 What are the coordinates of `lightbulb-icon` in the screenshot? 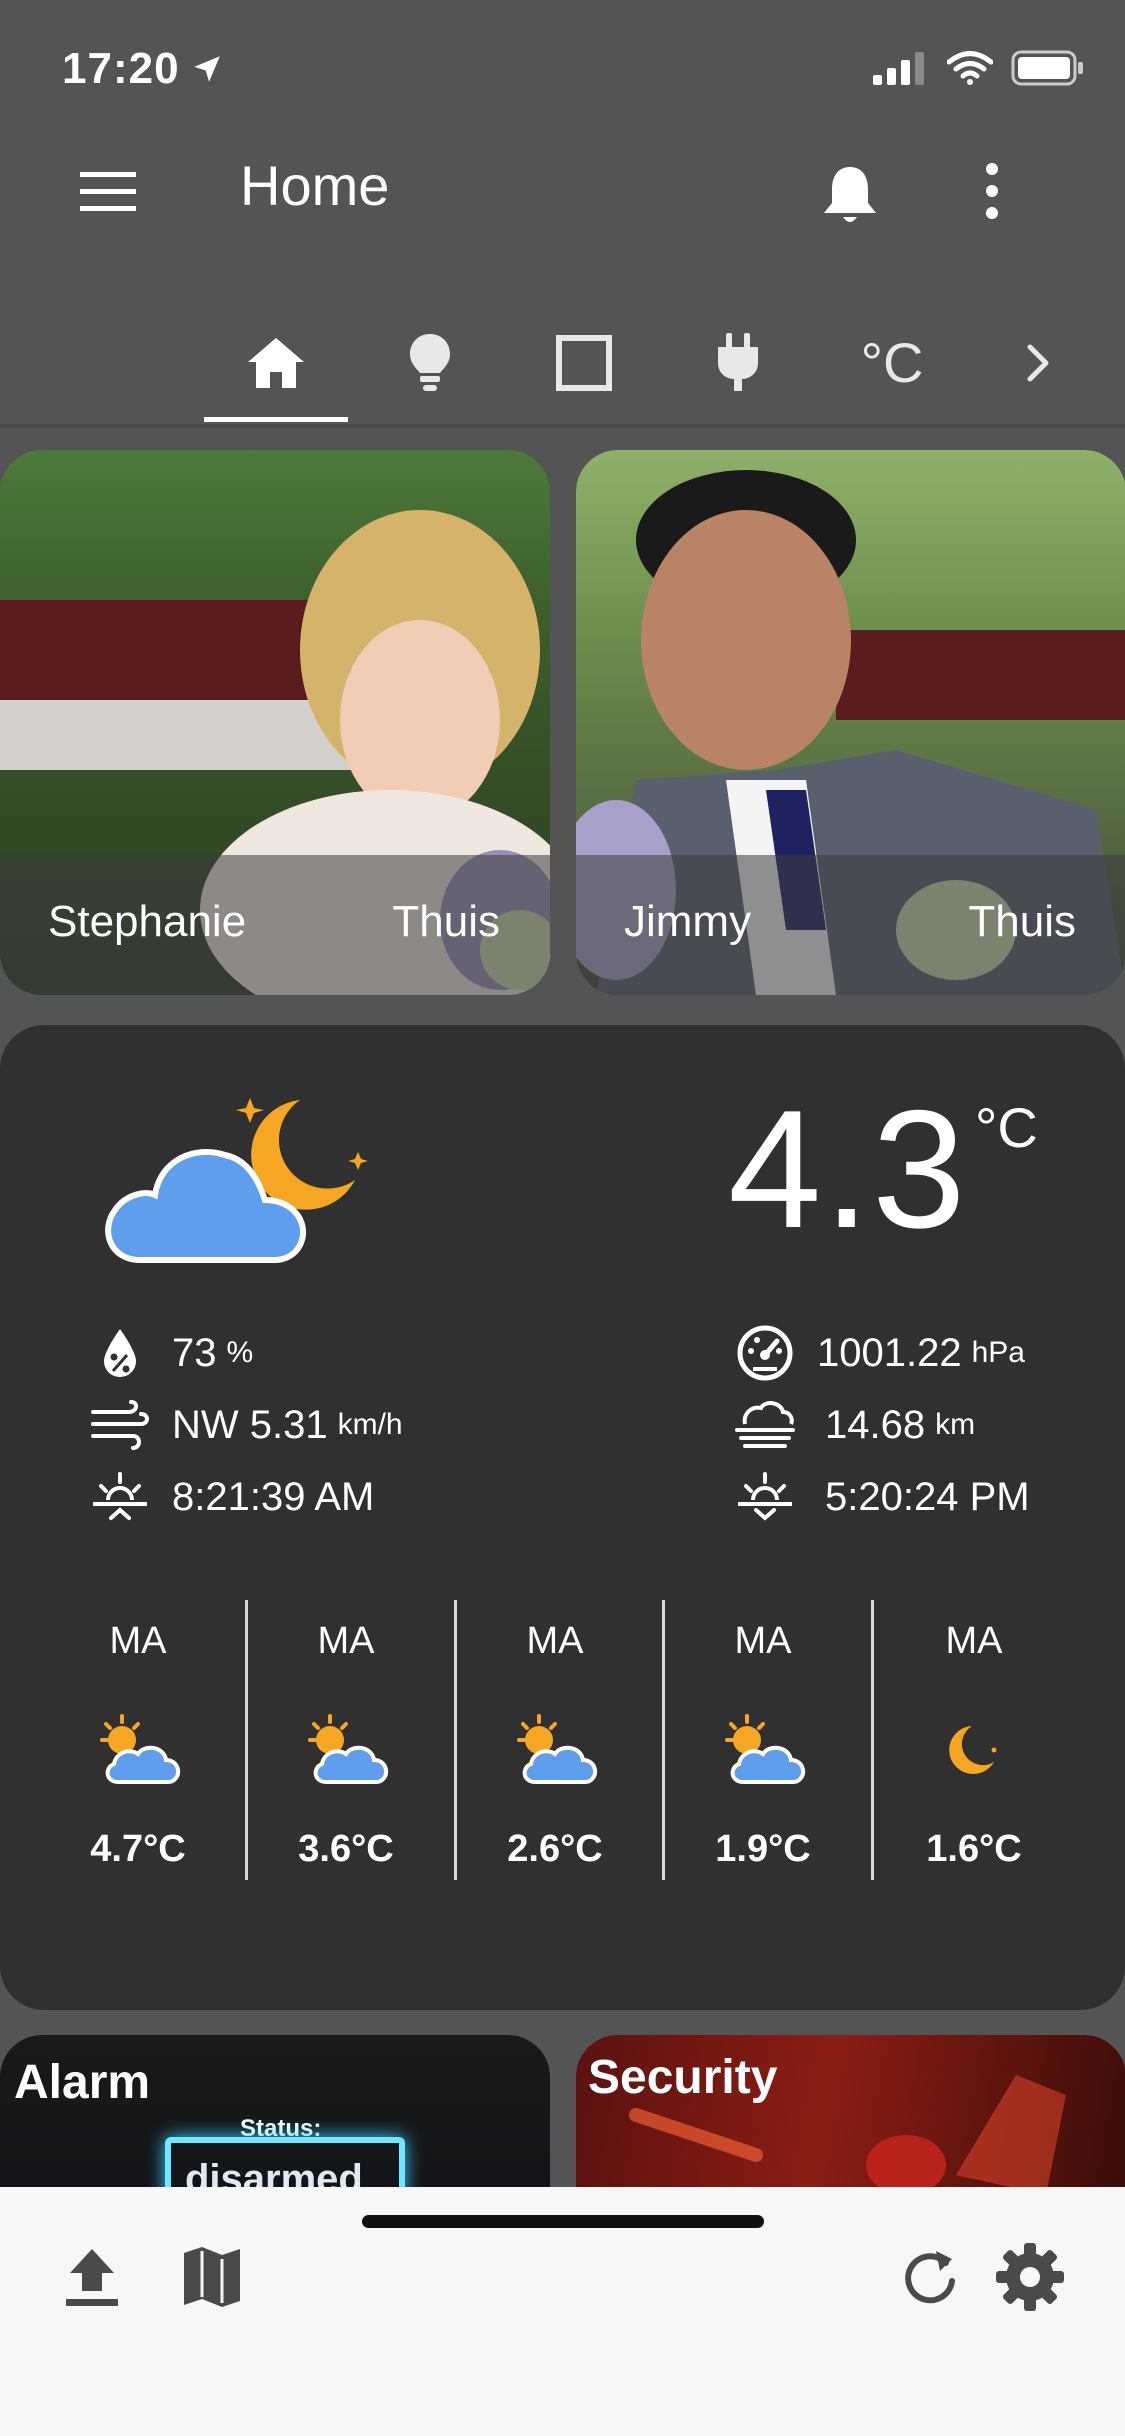 It's located at (430, 362).